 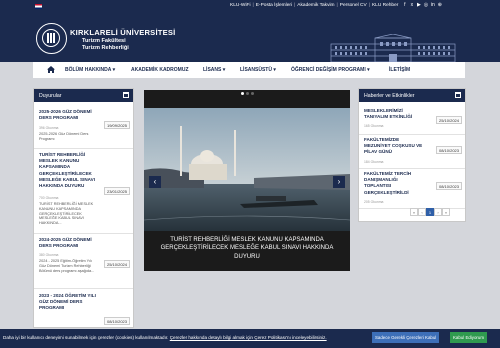 I want to click on announcements-title: Duyurular, so click(x=50, y=96).